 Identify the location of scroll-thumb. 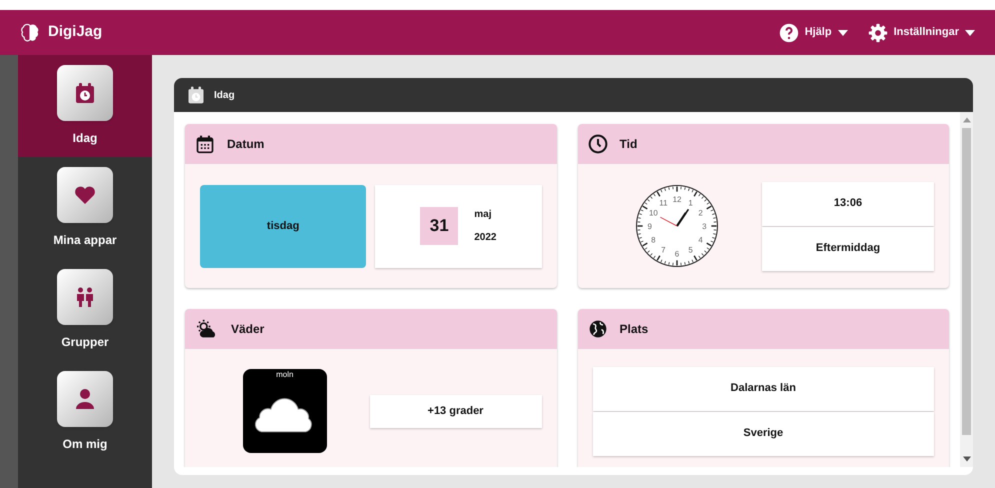
(966, 281).